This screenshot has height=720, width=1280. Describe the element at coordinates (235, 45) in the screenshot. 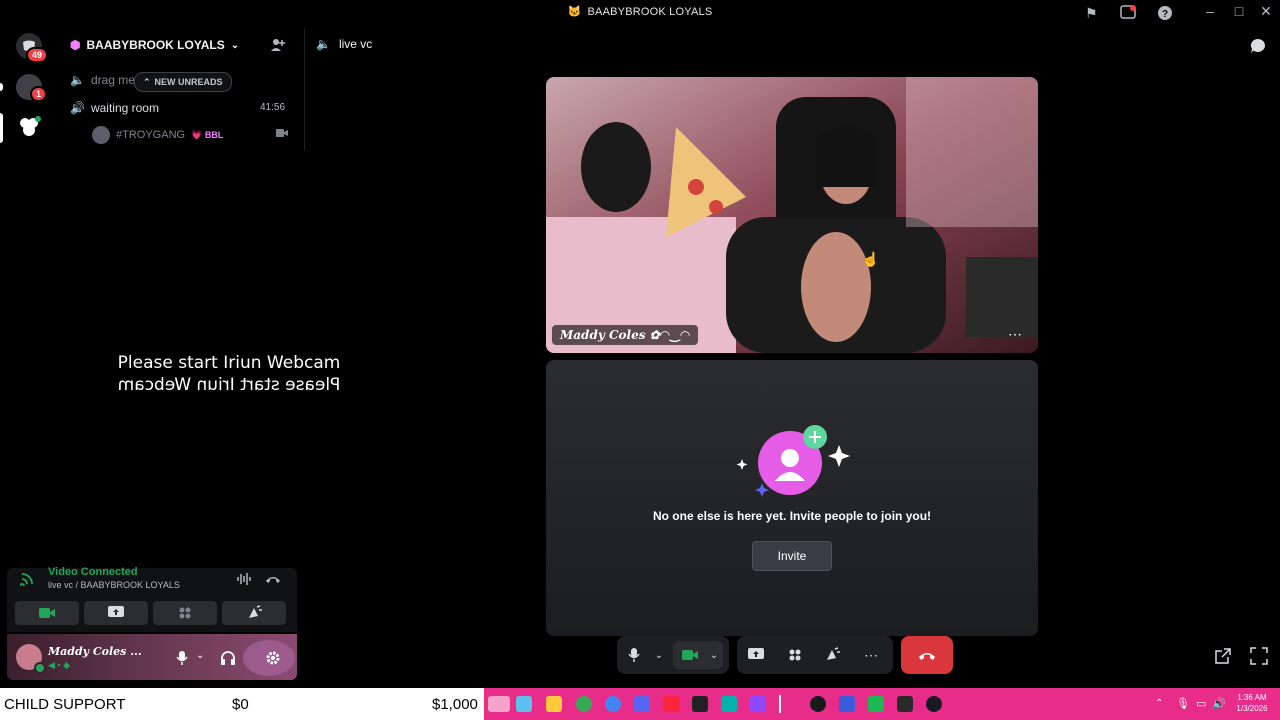

I see `chevron-down-icon: ⌄` at that location.